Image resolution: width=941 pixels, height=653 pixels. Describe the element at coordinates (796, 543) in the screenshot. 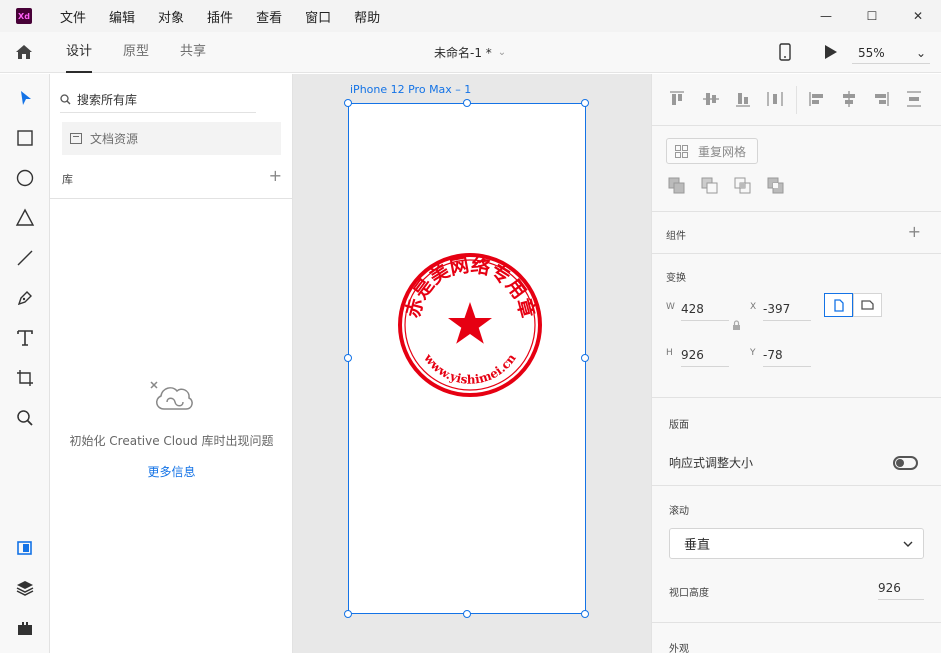

I see `scroll-direction-select: 垂直` at that location.